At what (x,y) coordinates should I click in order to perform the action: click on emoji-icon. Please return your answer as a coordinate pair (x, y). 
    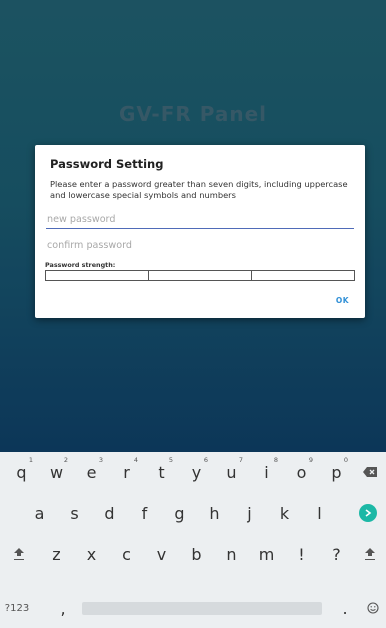
    Looking at the image, I should click on (373, 608).